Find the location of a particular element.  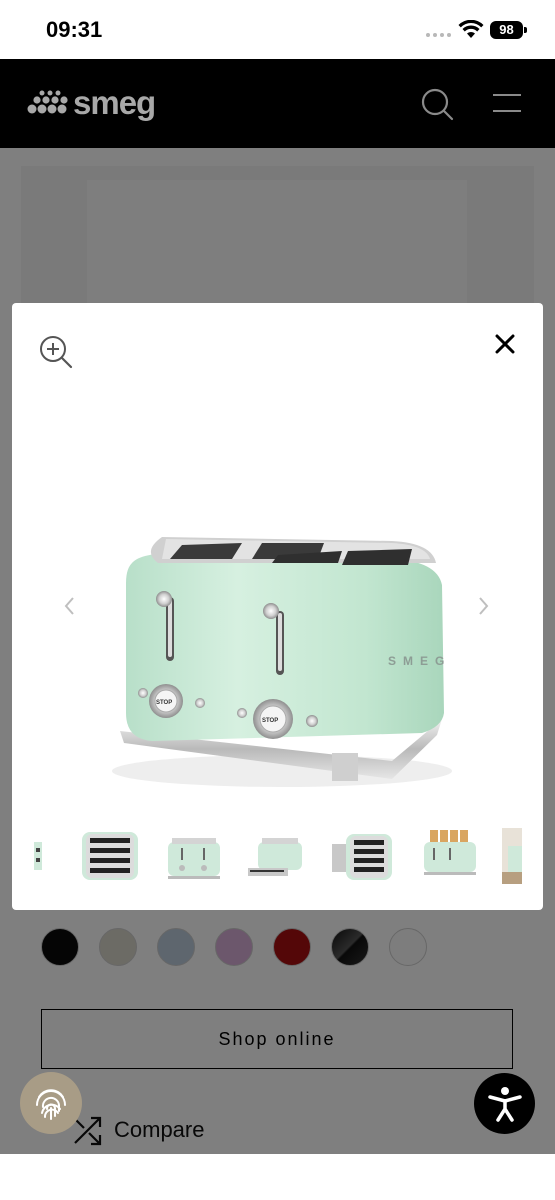

battery-nub is located at coordinates (525, 30).